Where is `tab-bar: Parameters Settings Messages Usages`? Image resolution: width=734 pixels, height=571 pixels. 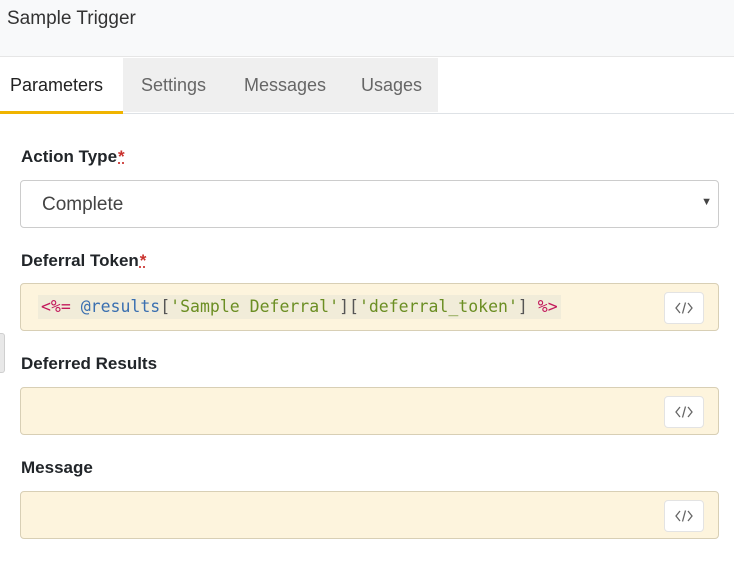
tab-bar: Parameters Settings Messages Usages is located at coordinates (367, 86).